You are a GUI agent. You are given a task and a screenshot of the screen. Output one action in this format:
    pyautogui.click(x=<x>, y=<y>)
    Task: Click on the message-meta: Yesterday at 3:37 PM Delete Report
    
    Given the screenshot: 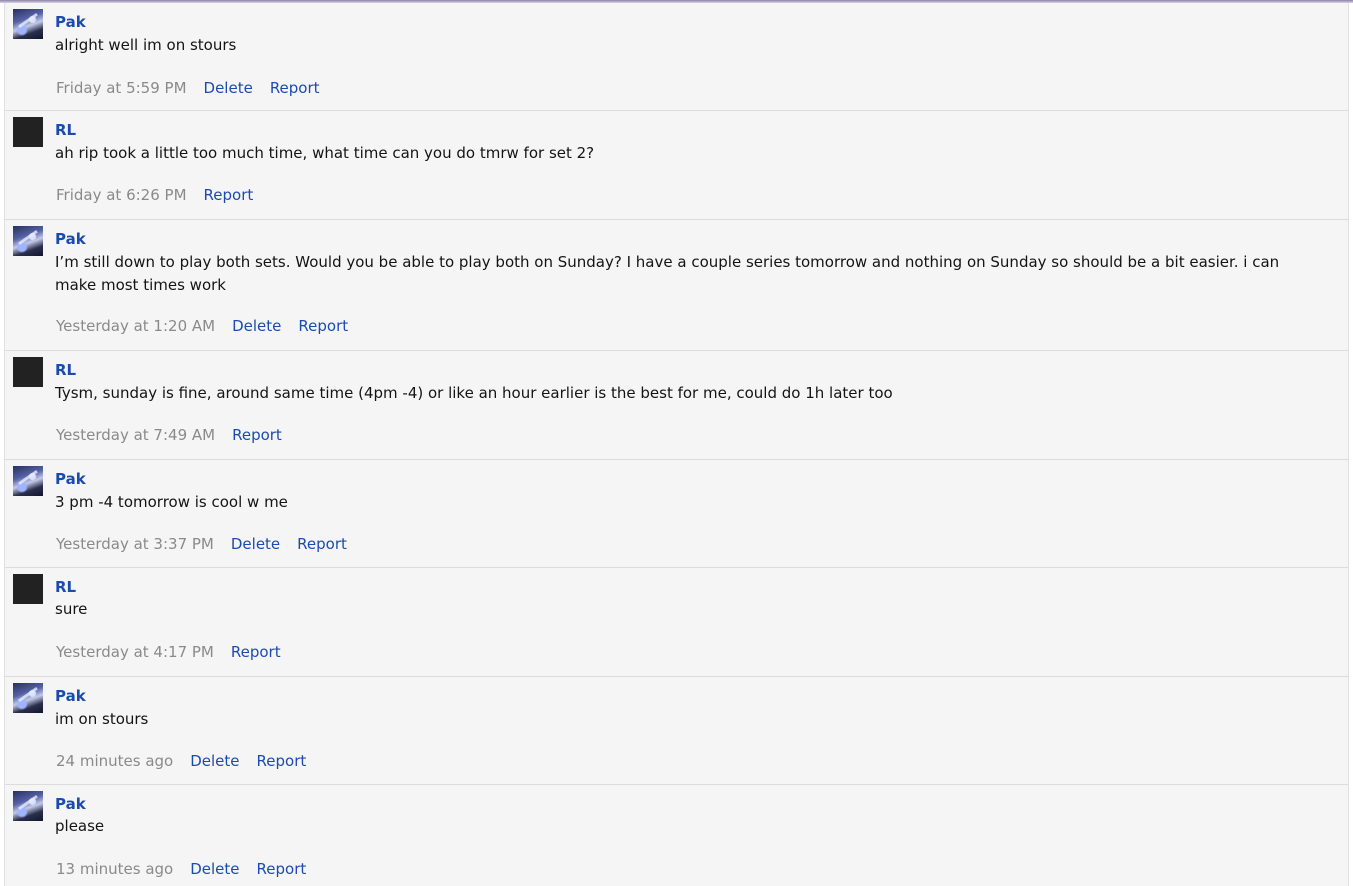 What is the action you would take?
    pyautogui.click(x=201, y=544)
    